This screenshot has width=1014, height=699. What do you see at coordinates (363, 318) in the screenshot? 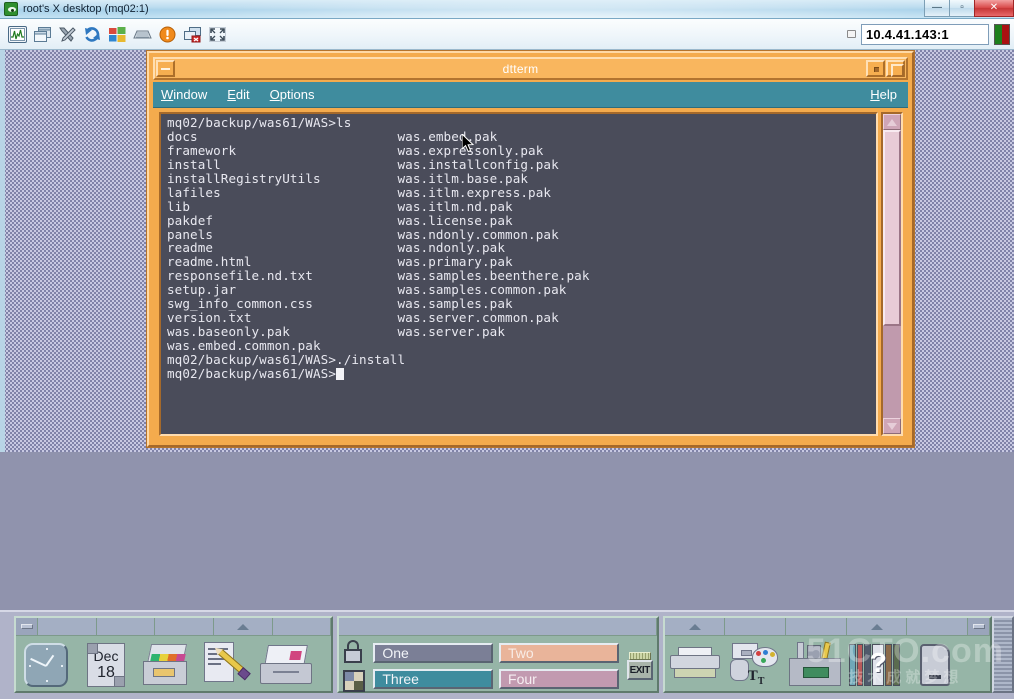
I see `terminal-line: version.txt was.server.common.pak` at bounding box center [363, 318].